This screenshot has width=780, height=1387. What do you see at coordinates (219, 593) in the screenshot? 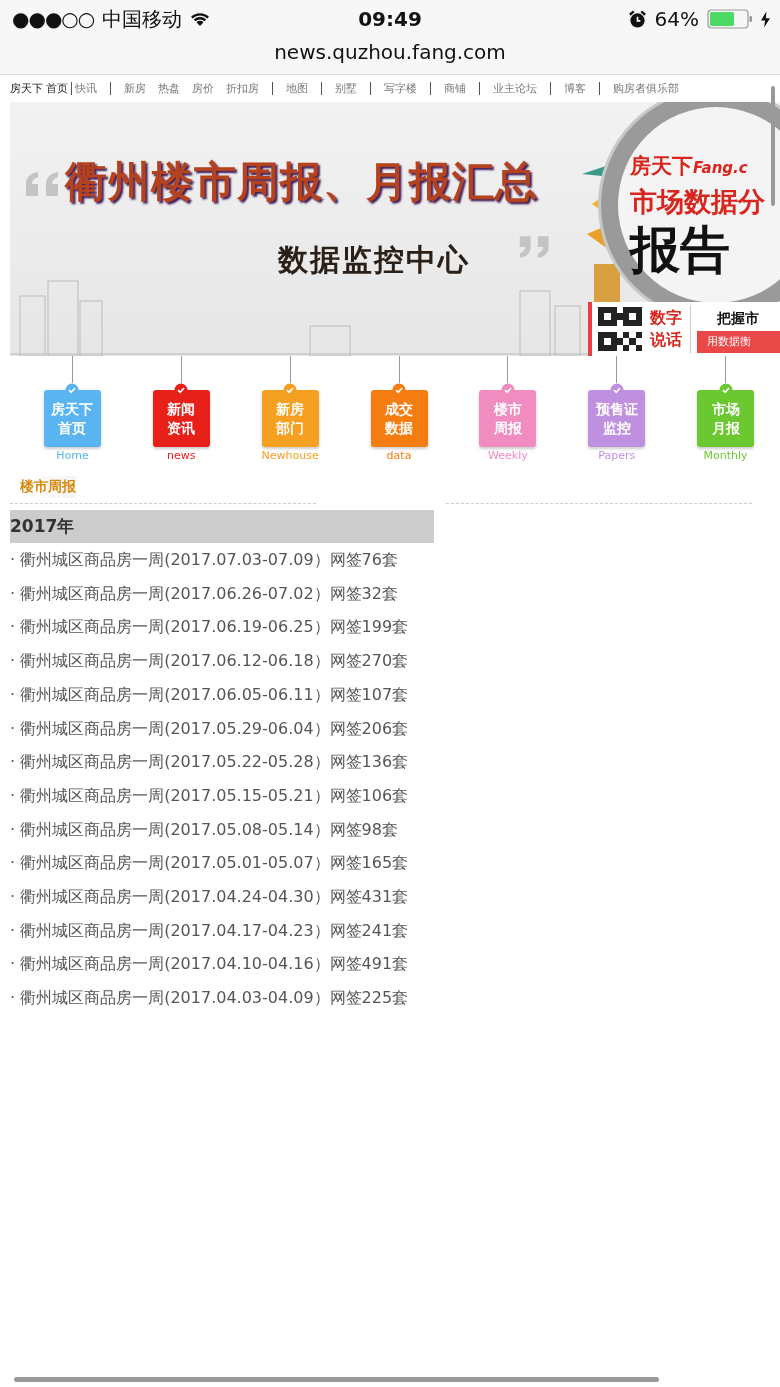
I see `report-link: · 衢州城区商品房一周(2017.06.26-07.02）网签32套` at bounding box center [219, 593].